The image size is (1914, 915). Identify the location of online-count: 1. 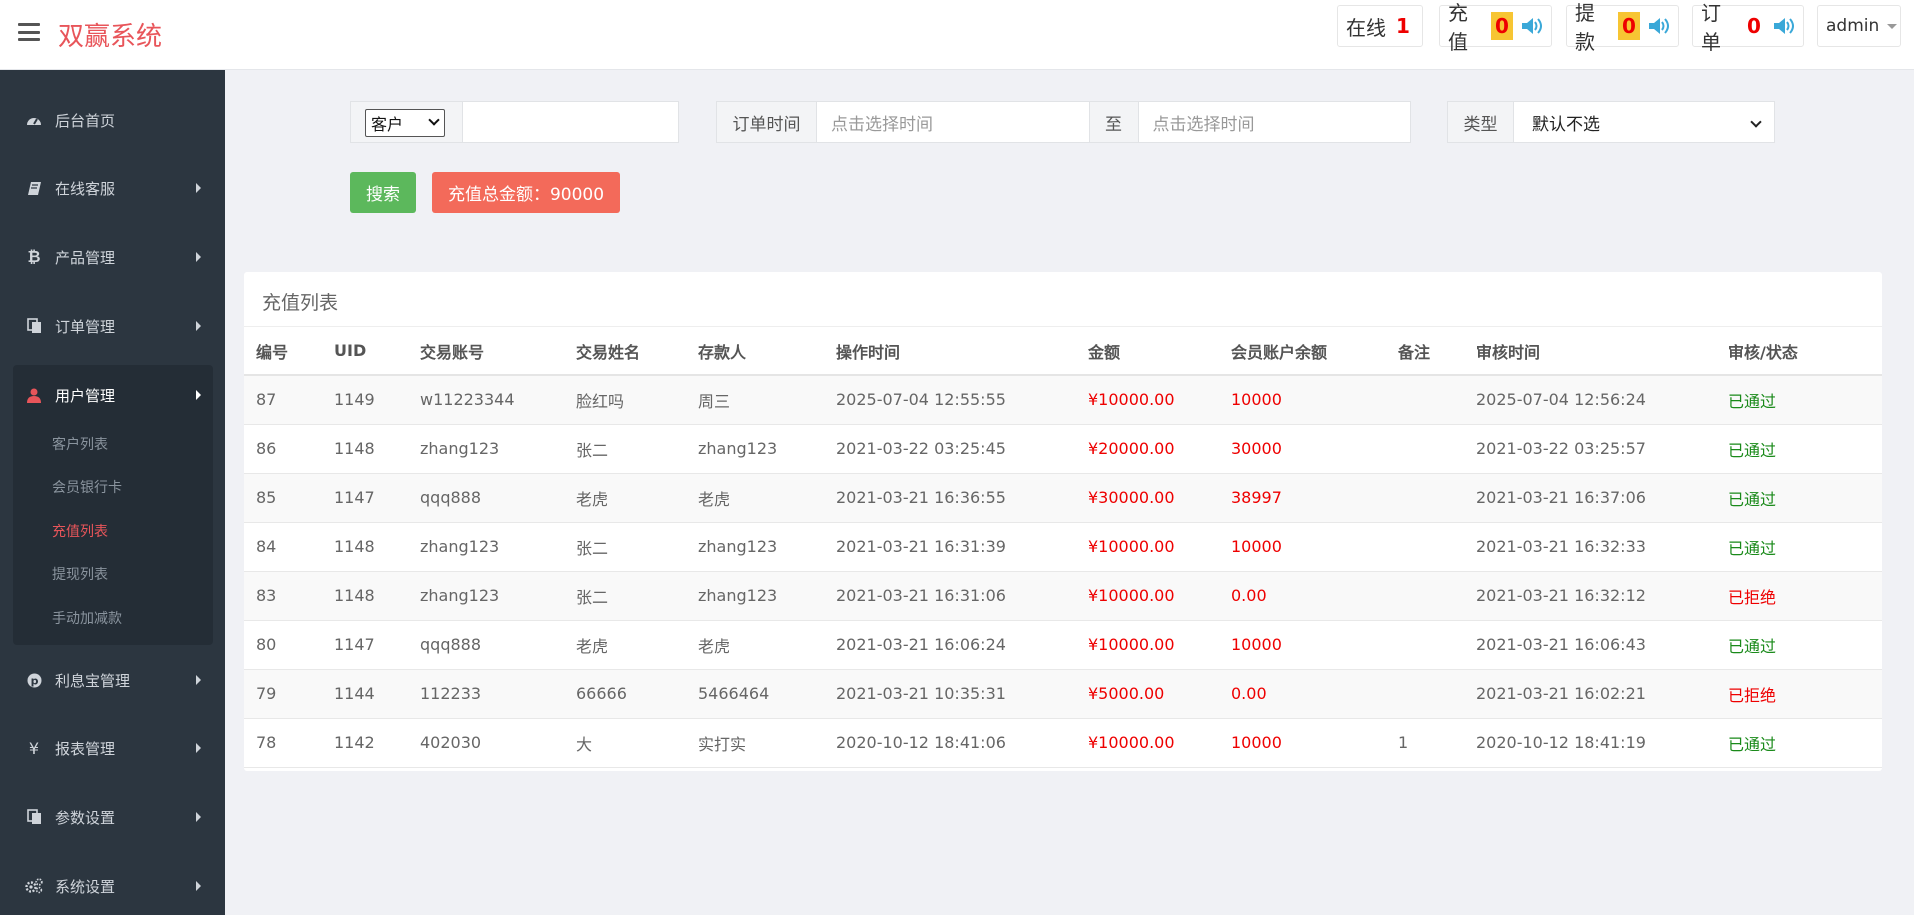
(1403, 26).